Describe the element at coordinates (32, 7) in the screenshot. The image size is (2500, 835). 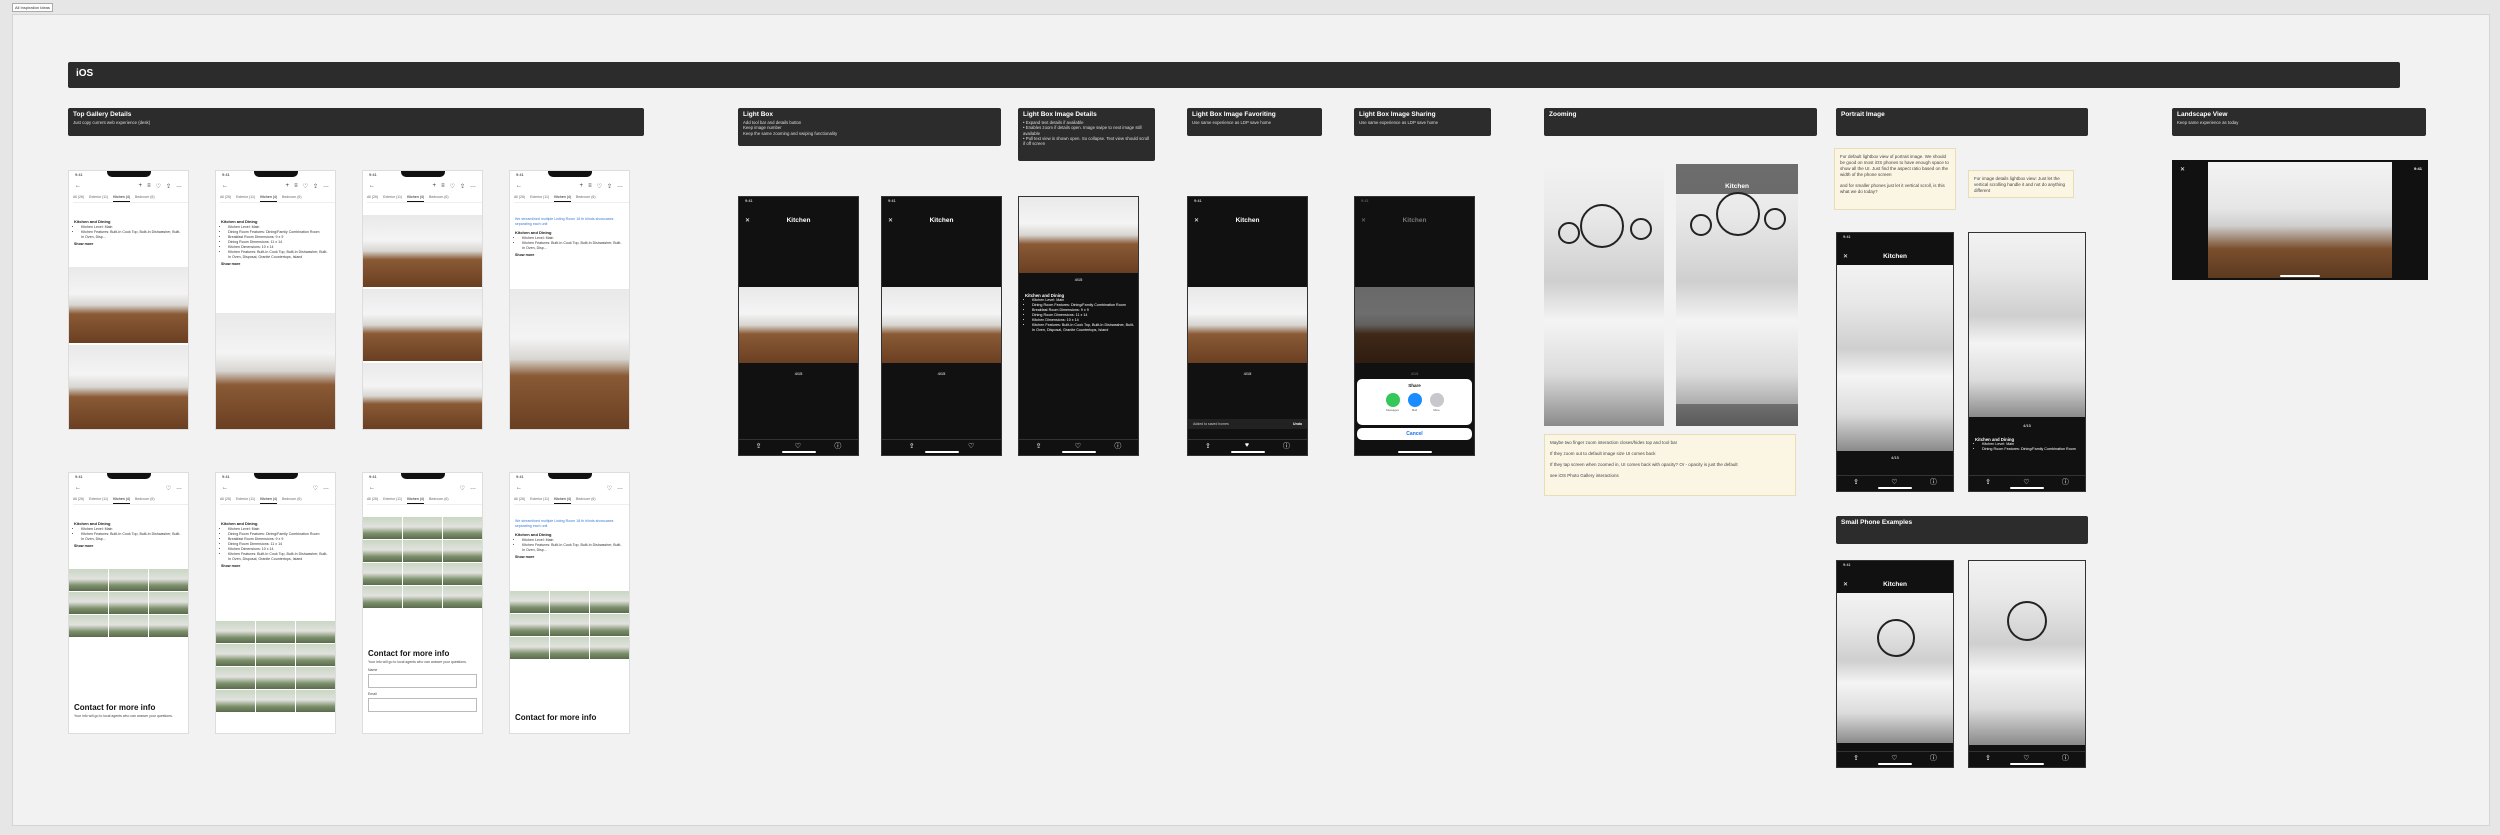
I see `canvas-label: All Inspiration Ideas` at that location.